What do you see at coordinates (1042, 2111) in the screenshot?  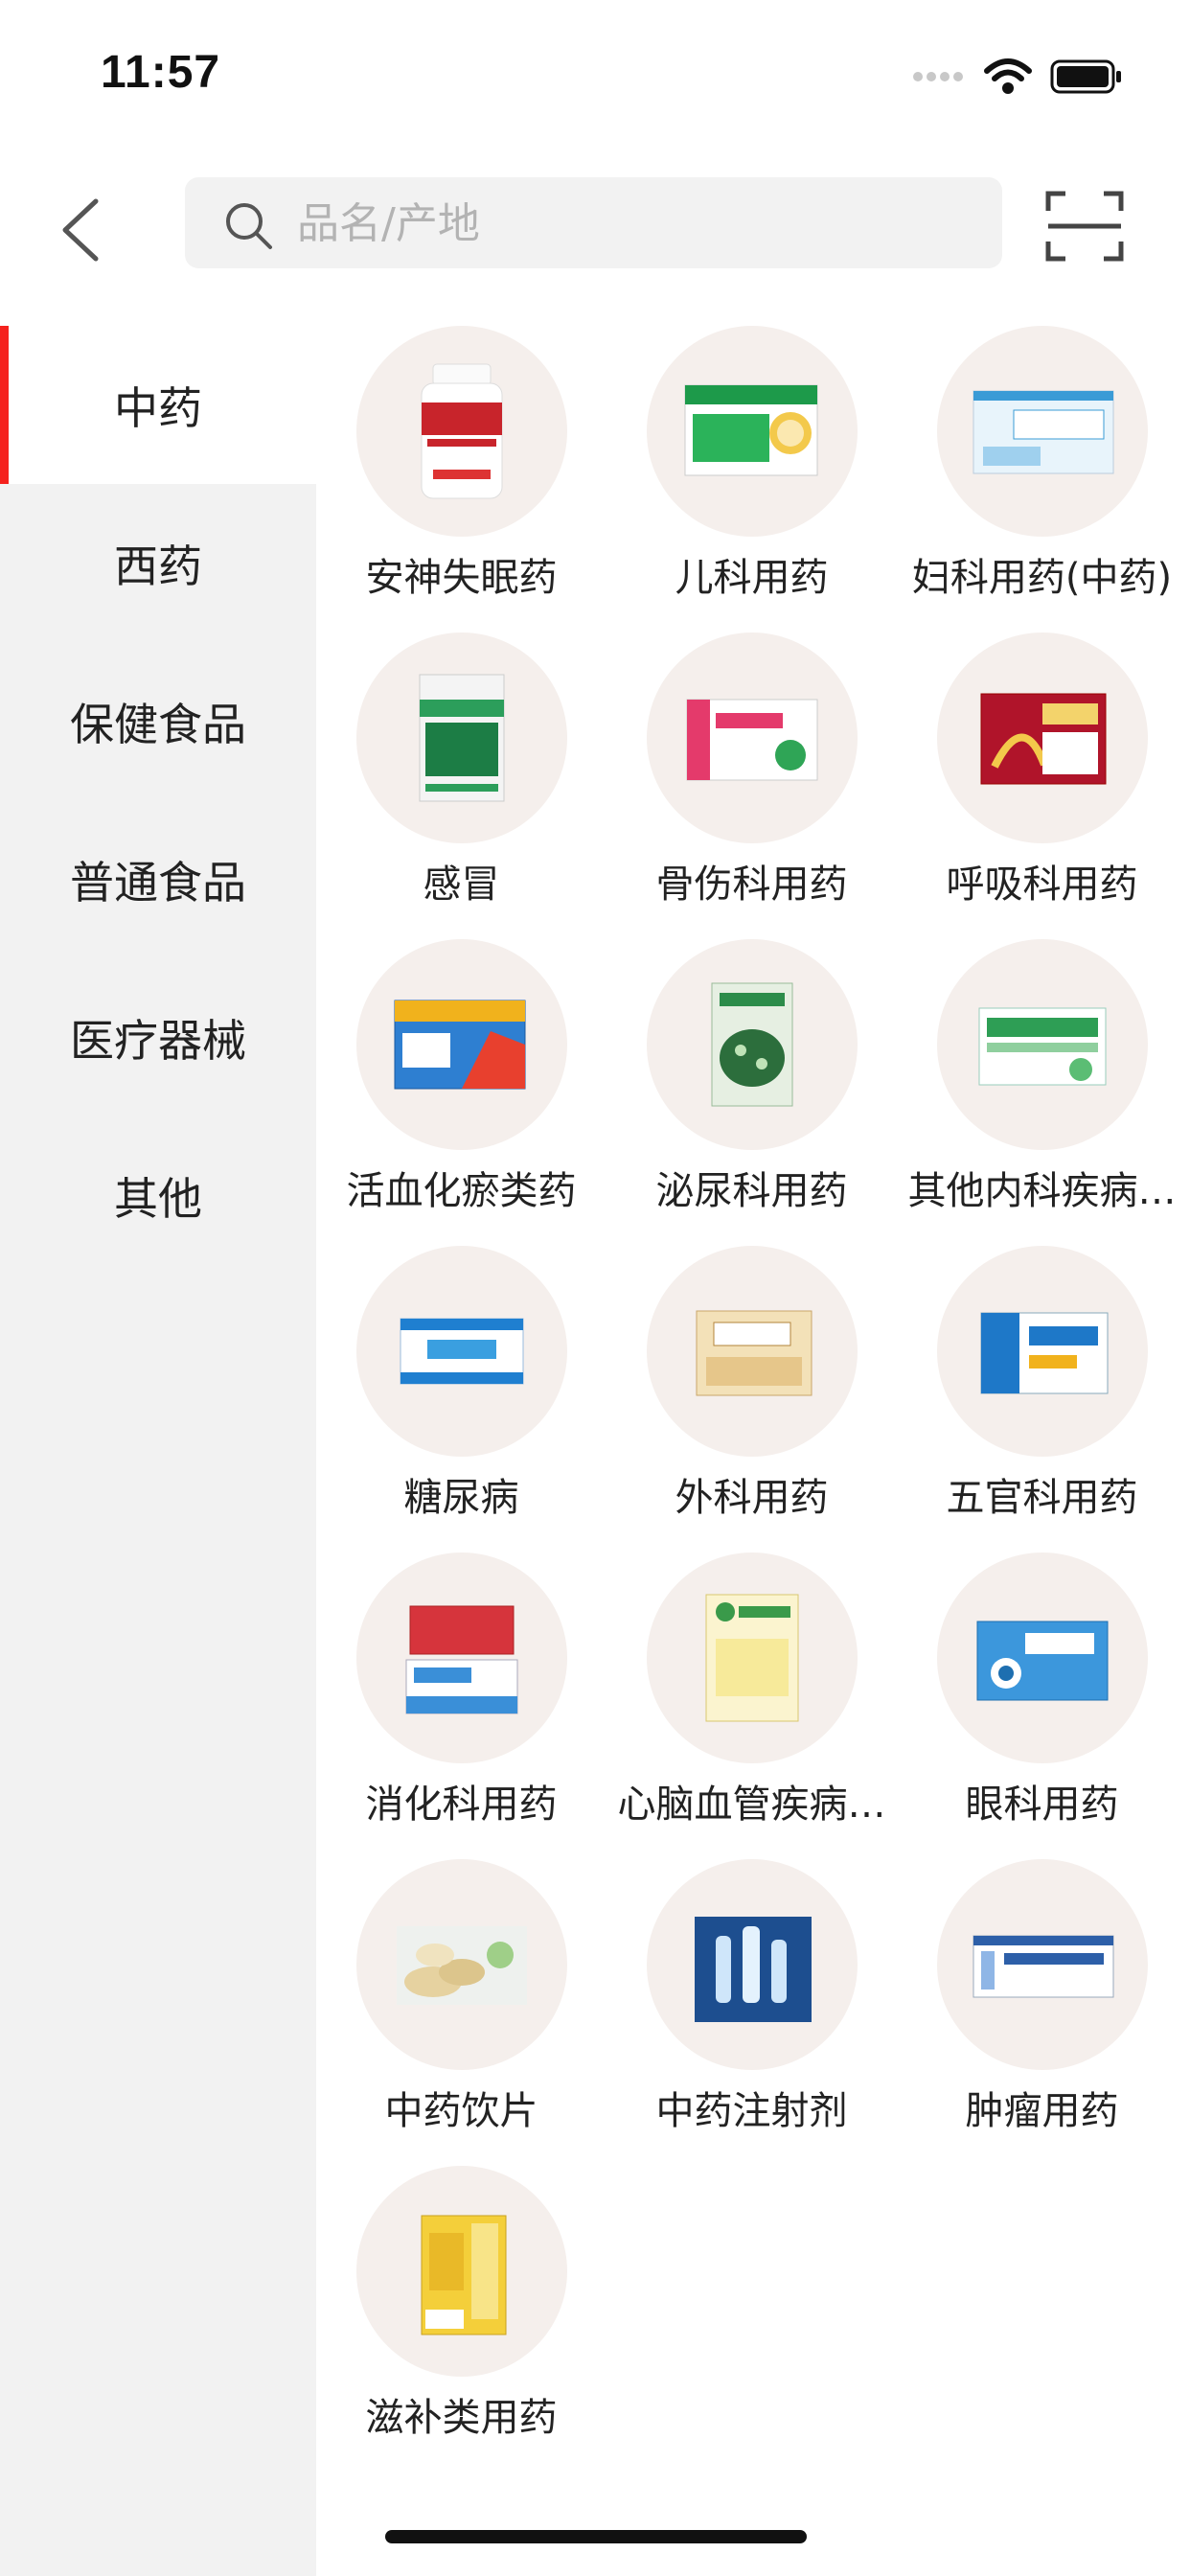 I see `category-label: 肿瘤用药` at bounding box center [1042, 2111].